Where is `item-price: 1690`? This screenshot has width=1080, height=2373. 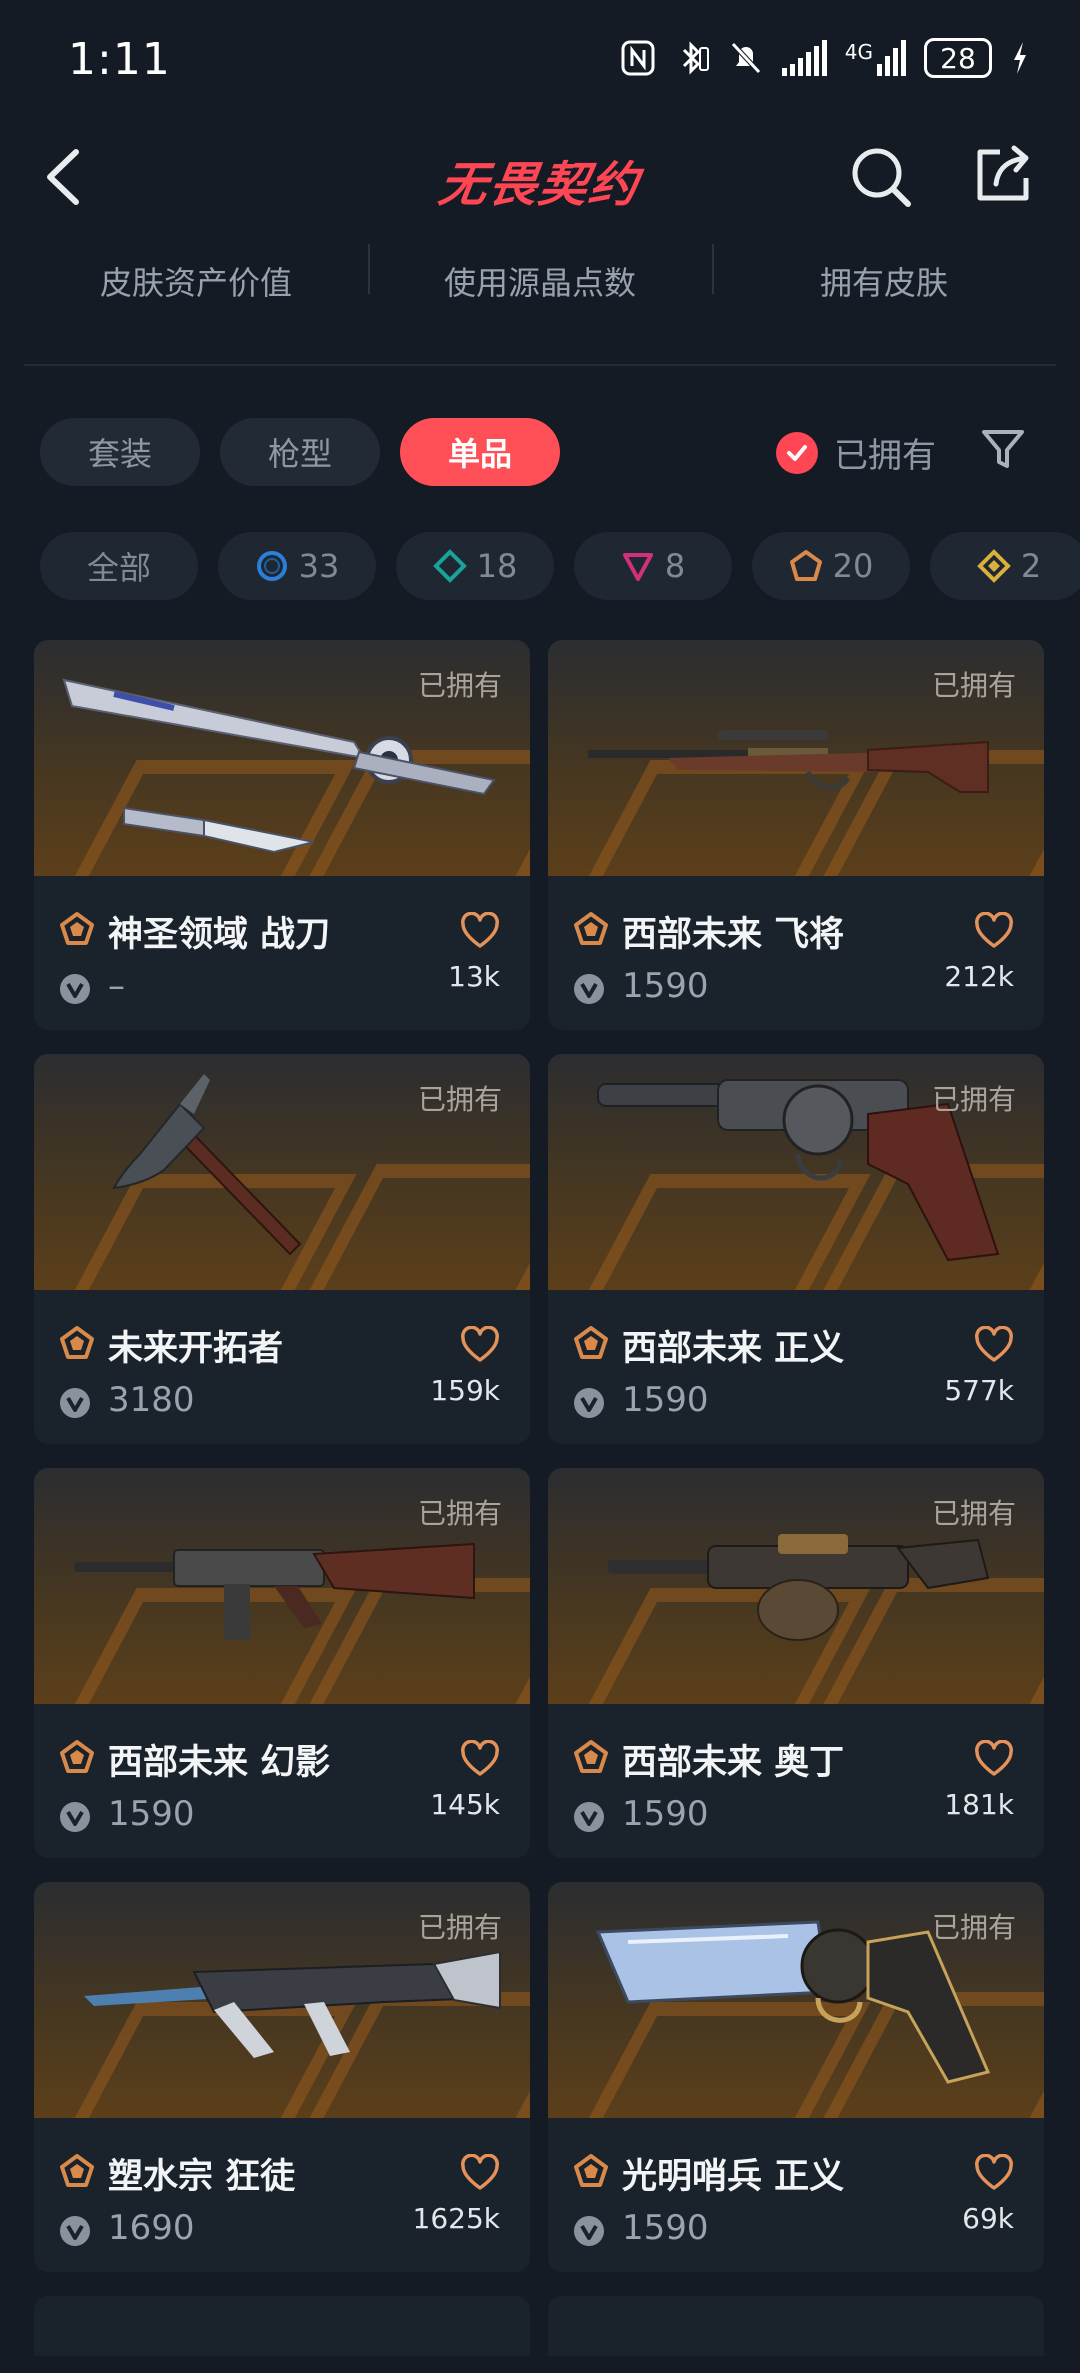 item-price: 1690 is located at coordinates (151, 2228).